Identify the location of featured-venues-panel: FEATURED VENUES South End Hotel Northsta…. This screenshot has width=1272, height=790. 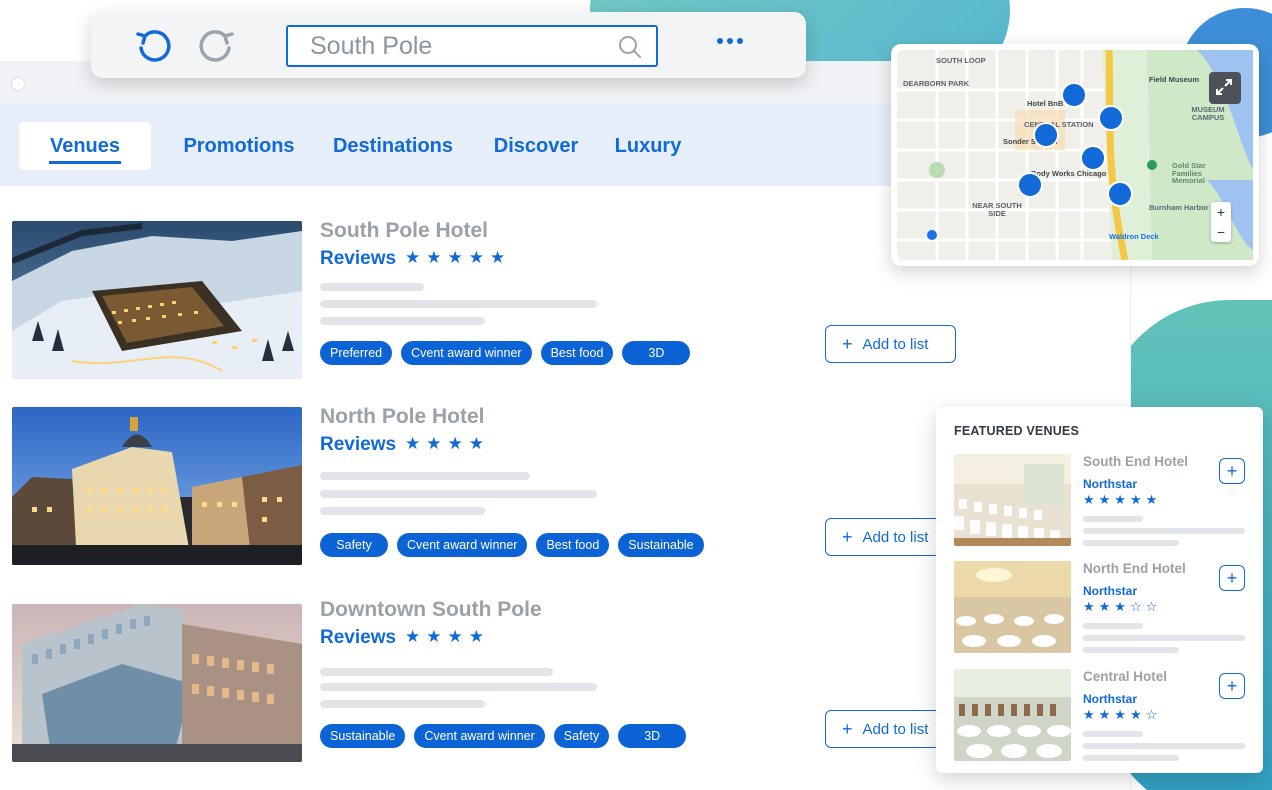
(1099, 590).